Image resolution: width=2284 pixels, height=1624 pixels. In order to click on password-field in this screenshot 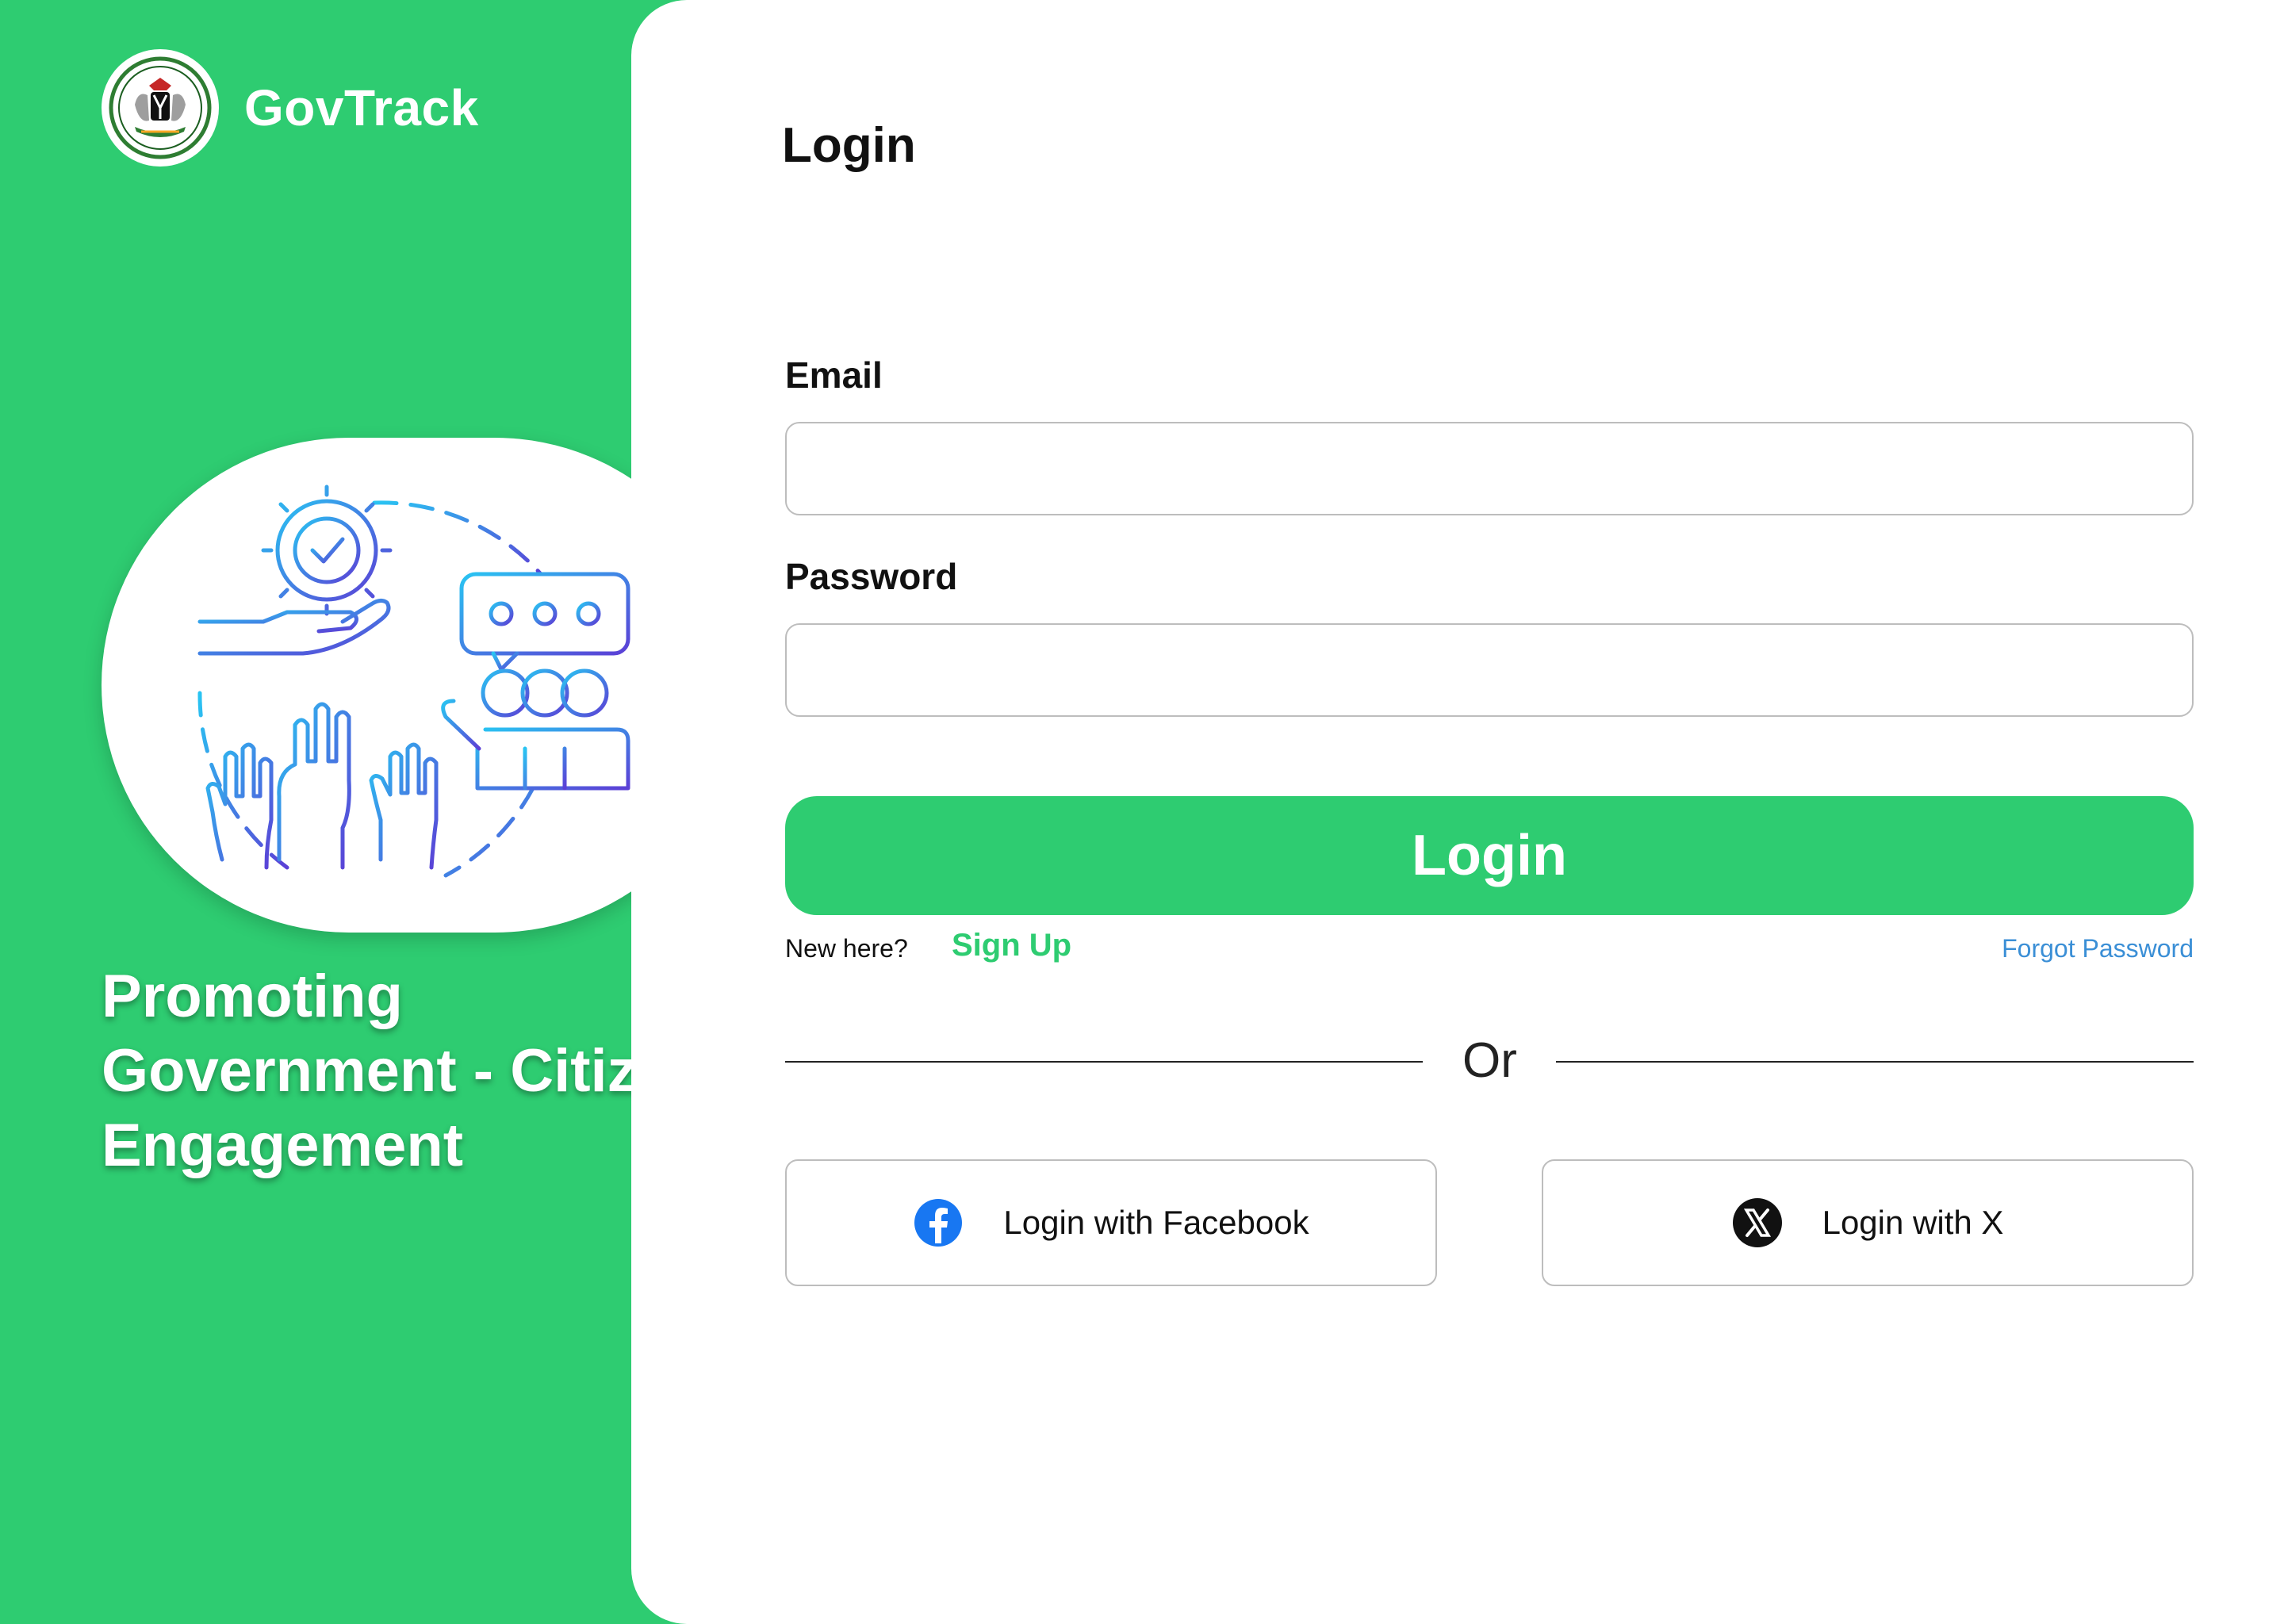, I will do `click(1489, 670)`.